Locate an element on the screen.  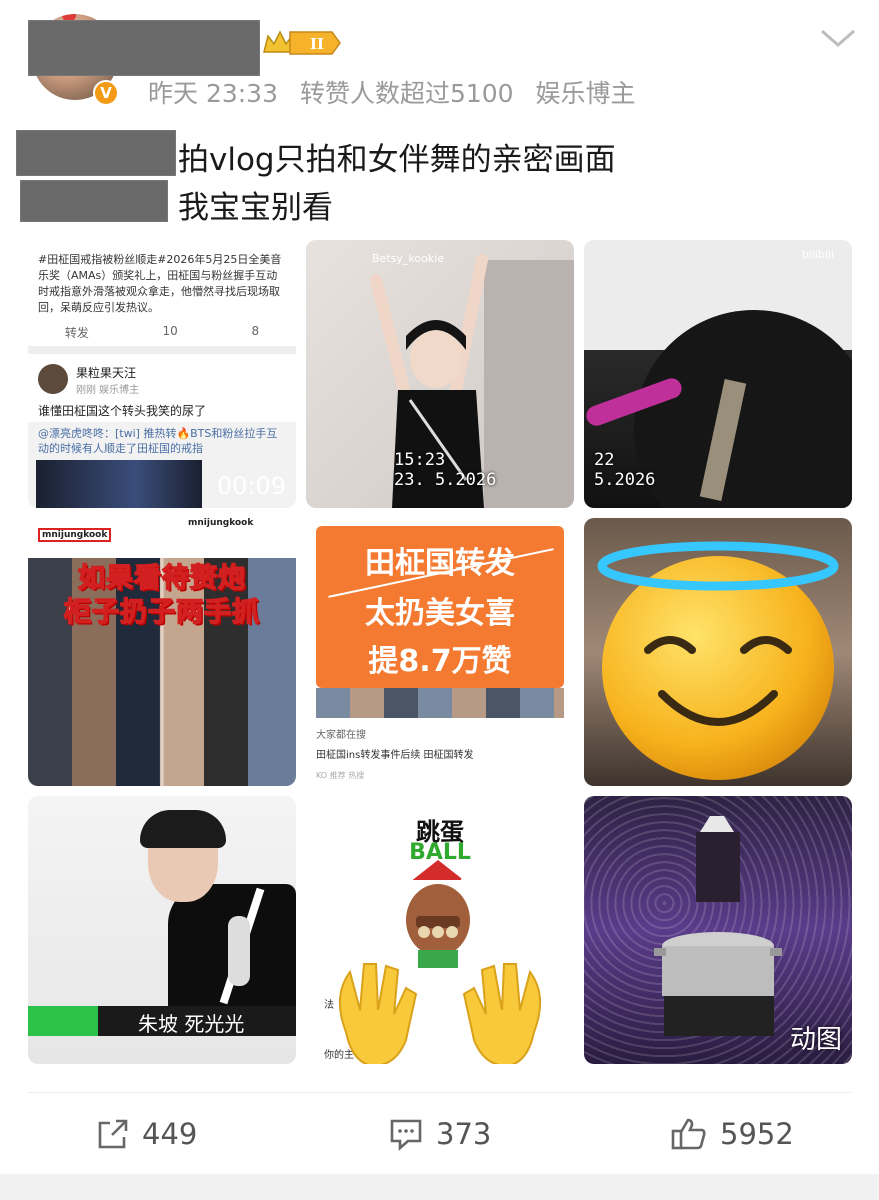
image-tile-3: bilibili 22 5.2026 is located at coordinates (718, 374).